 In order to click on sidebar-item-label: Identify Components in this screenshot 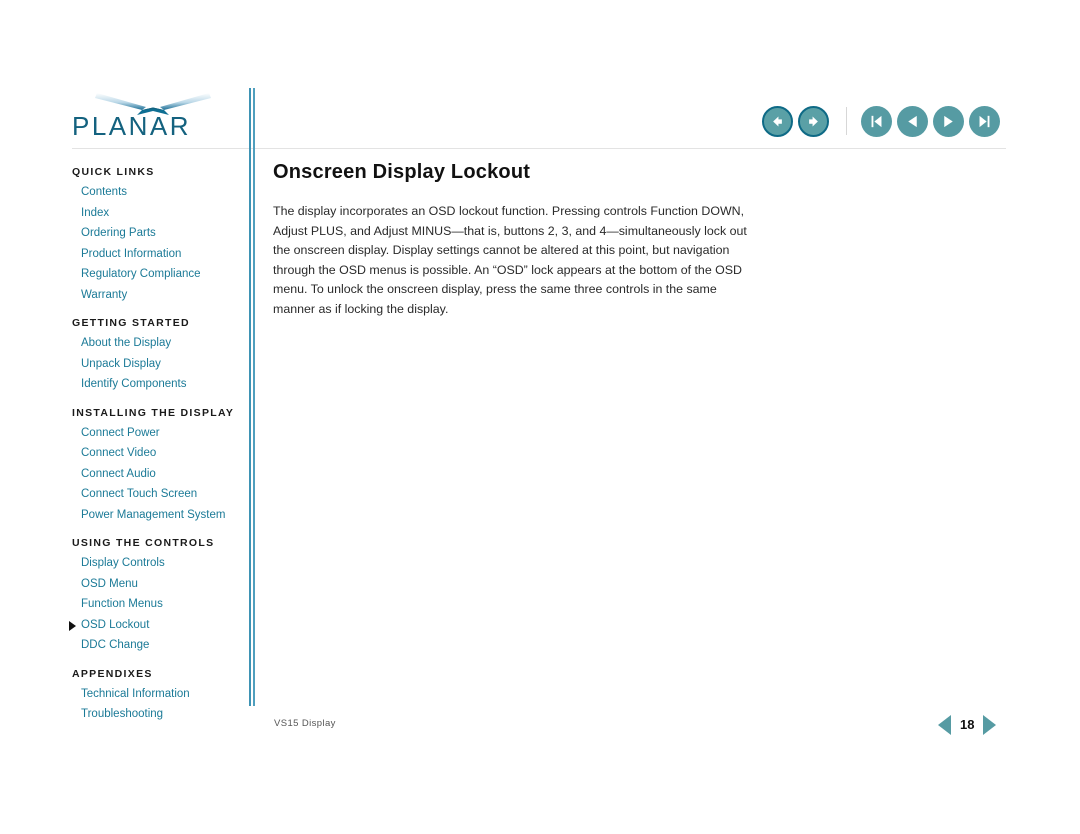, I will do `click(134, 384)`.